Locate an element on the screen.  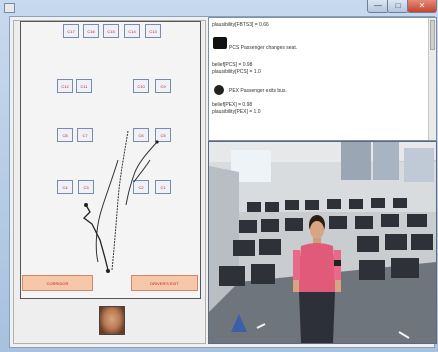
log-event: PCS Passenger changes seat. is located at coordinates (263, 48).